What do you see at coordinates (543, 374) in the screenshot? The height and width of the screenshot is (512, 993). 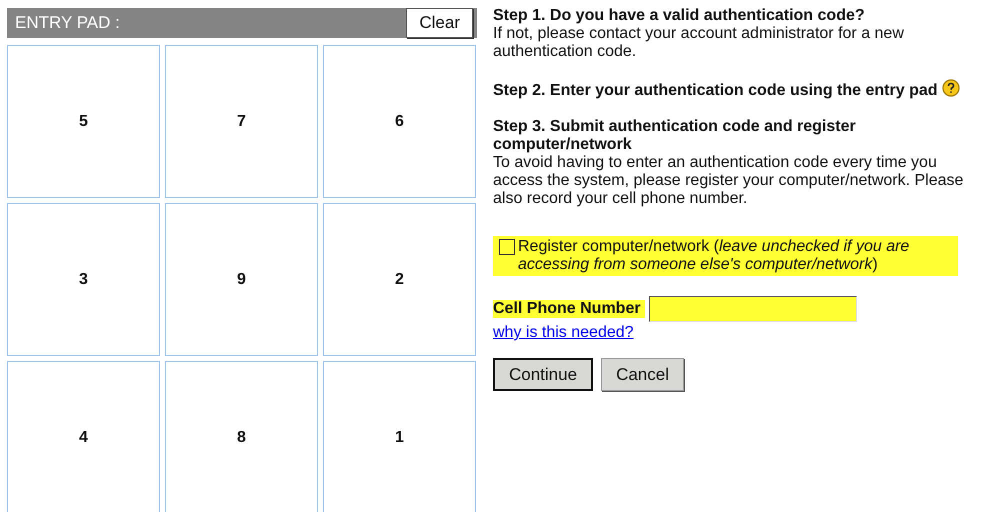 I see `continue-button: Continue` at bounding box center [543, 374].